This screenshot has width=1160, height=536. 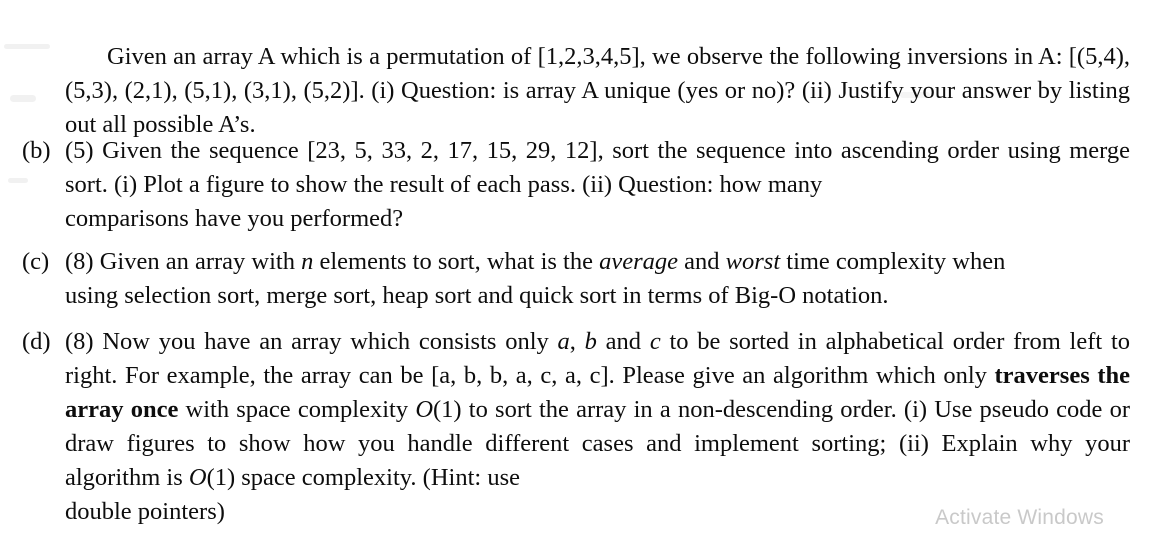 What do you see at coordinates (36, 150) in the screenshot?
I see `question-label-b: (b)` at bounding box center [36, 150].